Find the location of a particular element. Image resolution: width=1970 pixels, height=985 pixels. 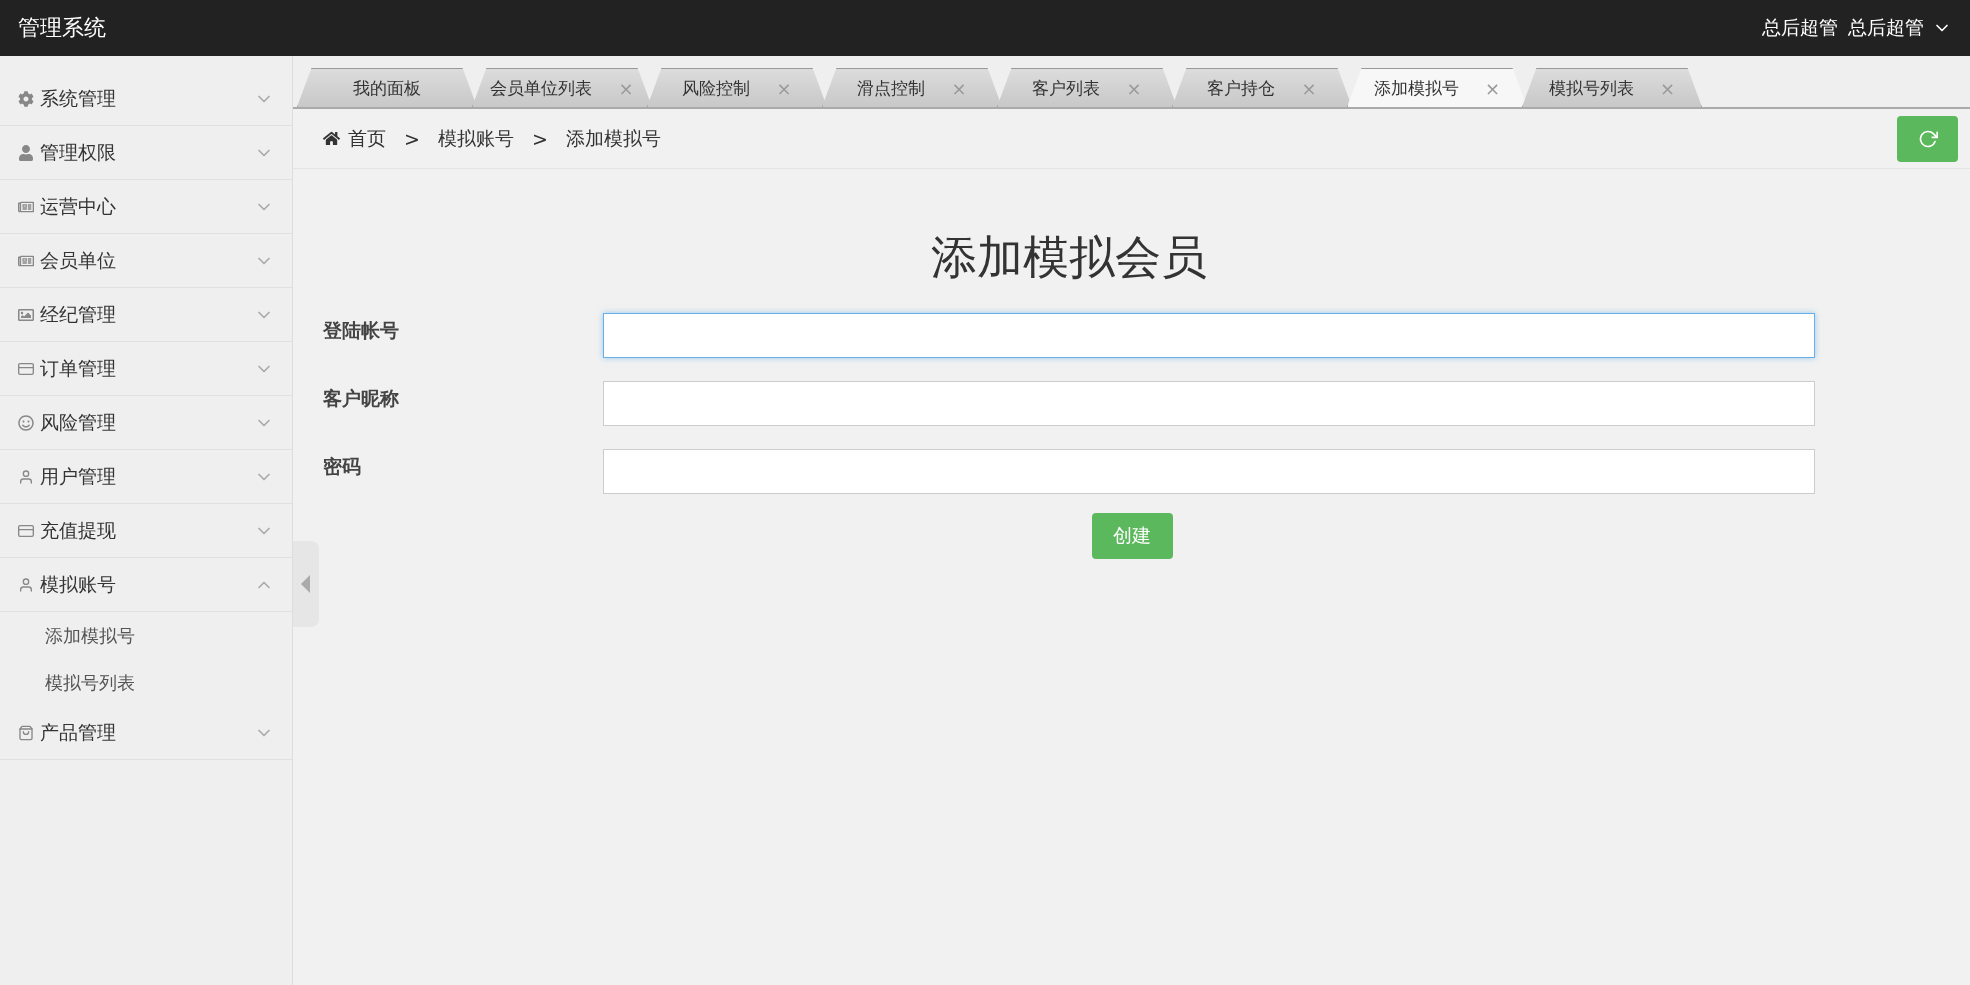

face-icon is located at coordinates (26, 422).